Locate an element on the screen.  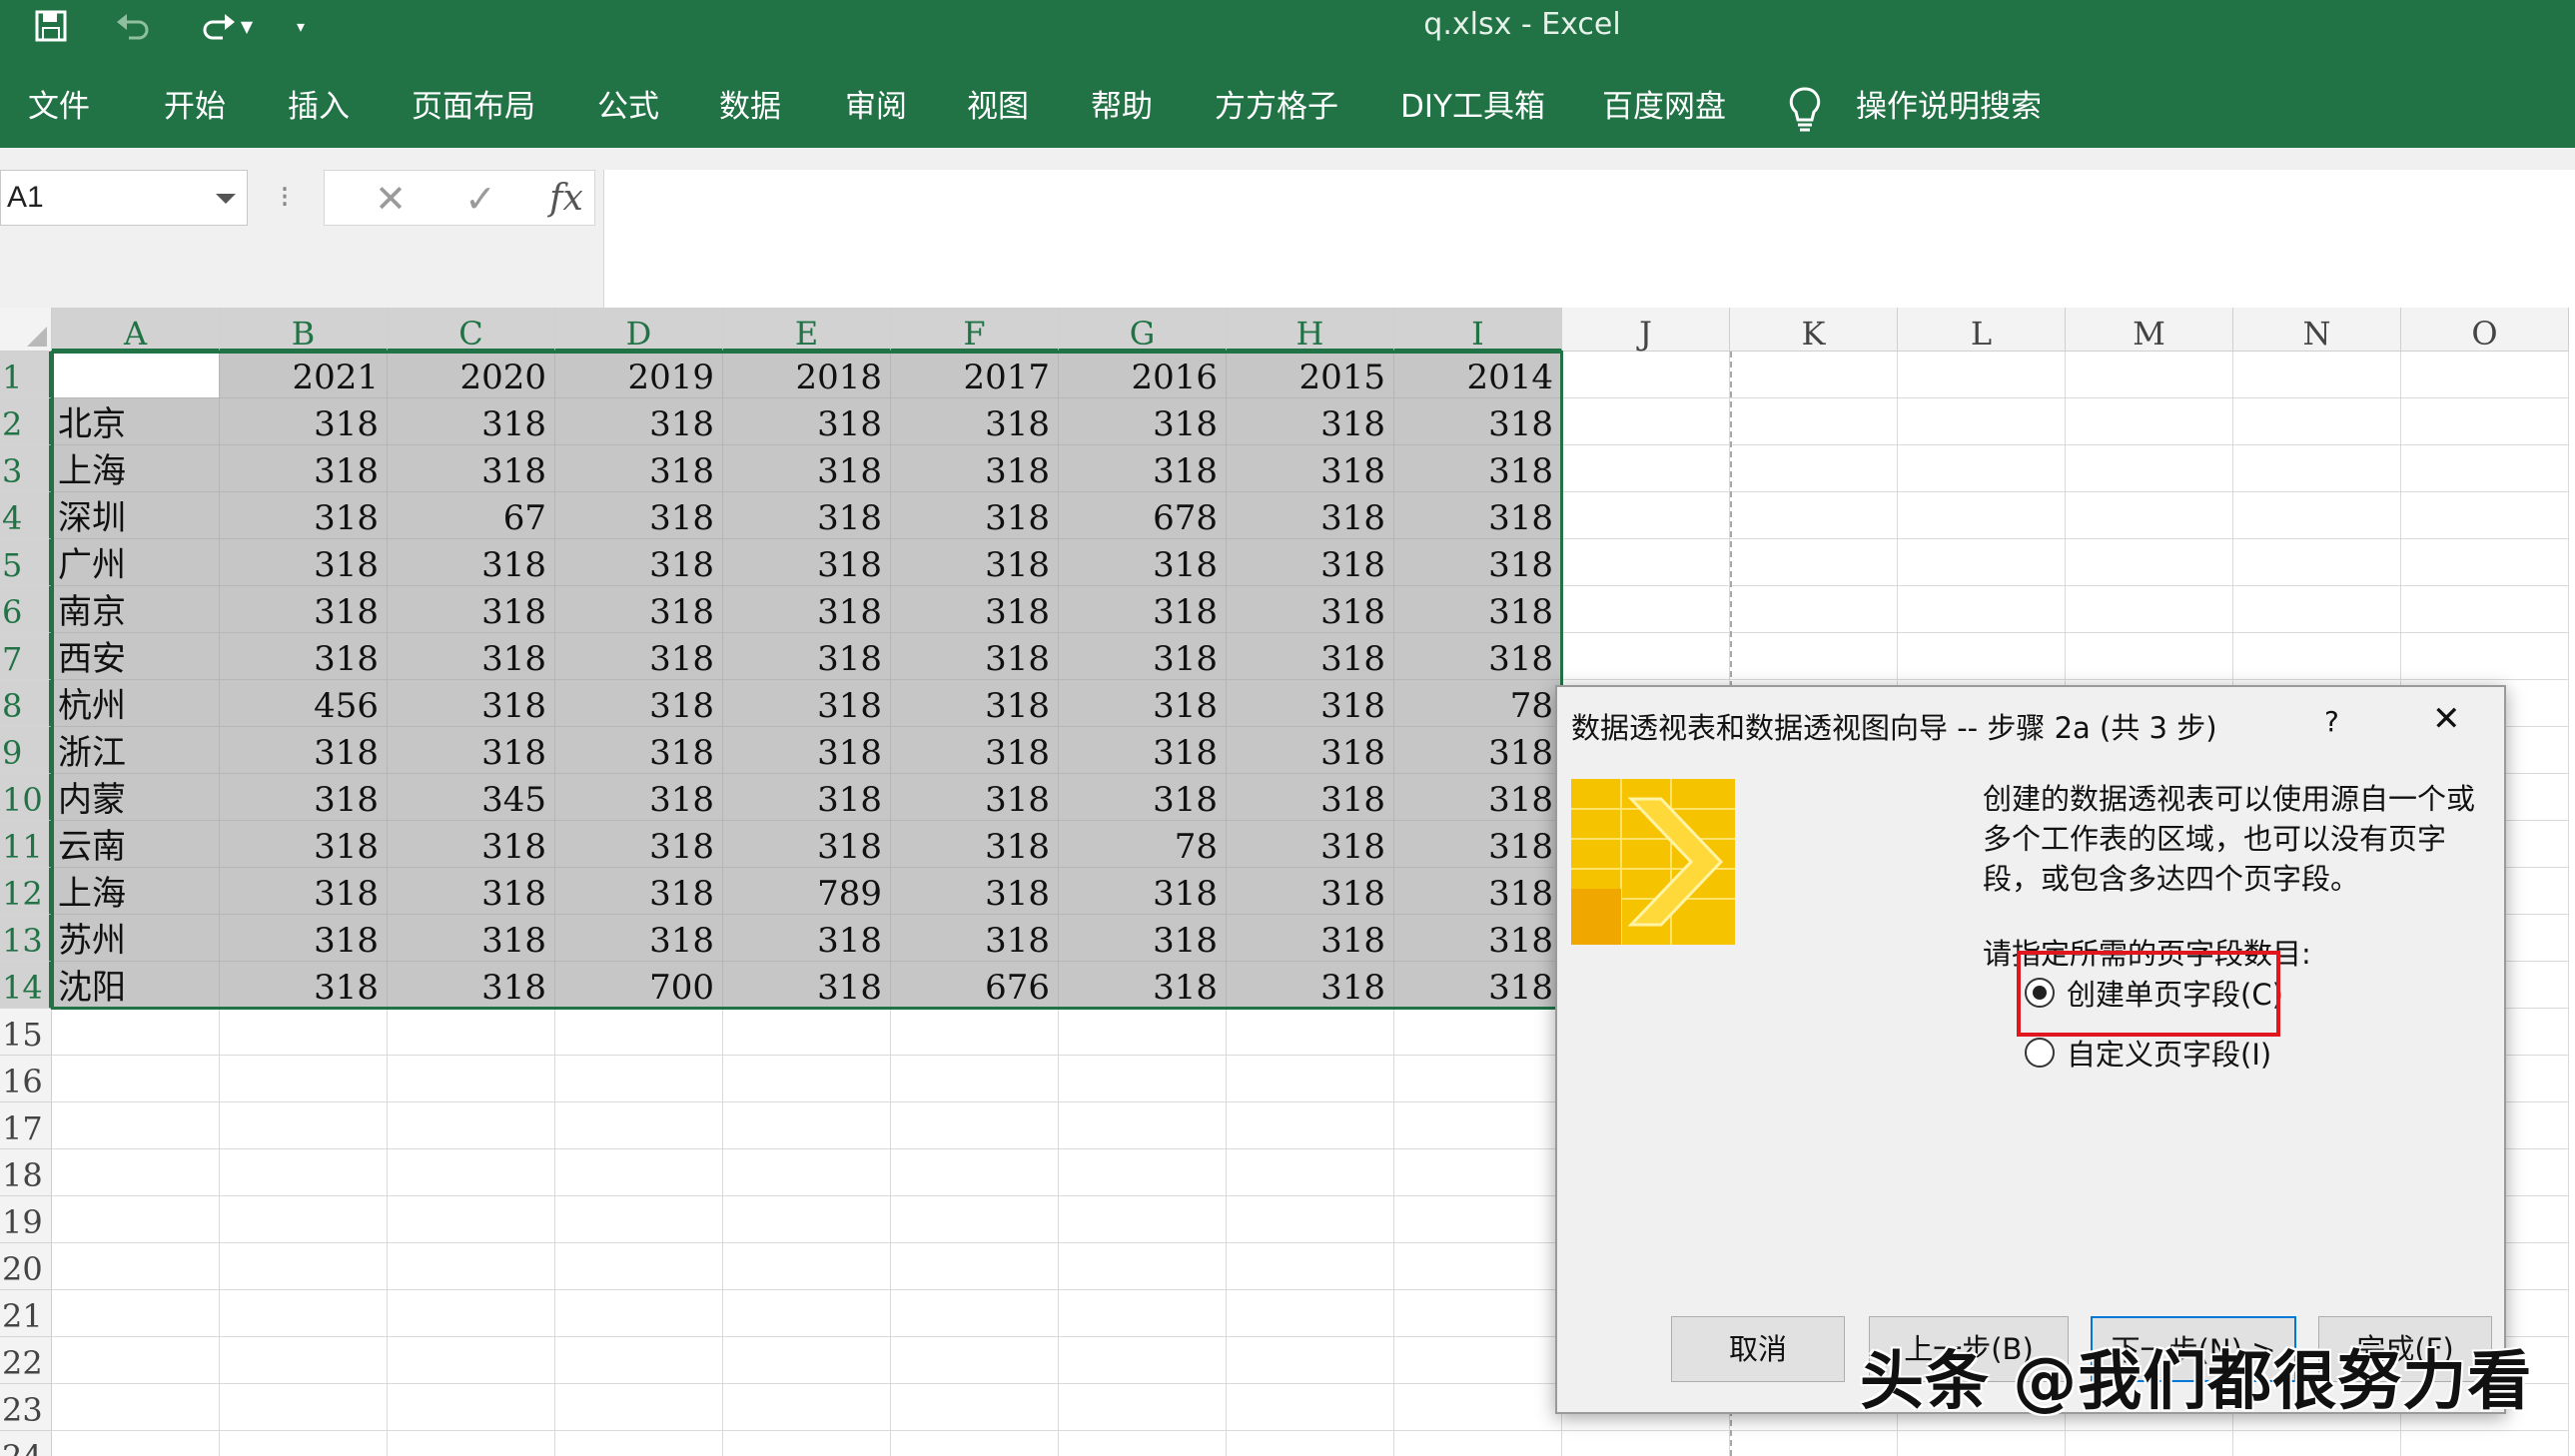
column-header: G is located at coordinates (1143, 330).